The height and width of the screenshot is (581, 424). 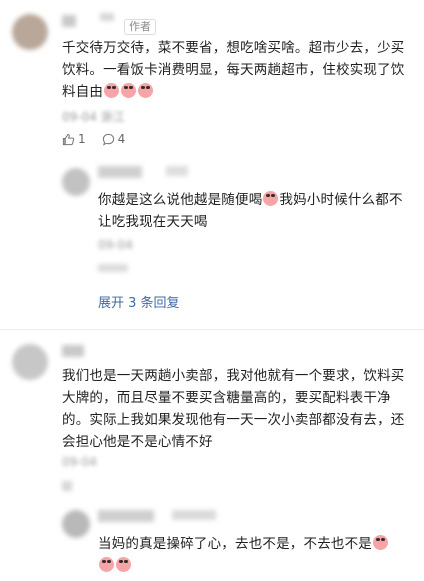 I want to click on comment-icon, so click(x=108, y=139).